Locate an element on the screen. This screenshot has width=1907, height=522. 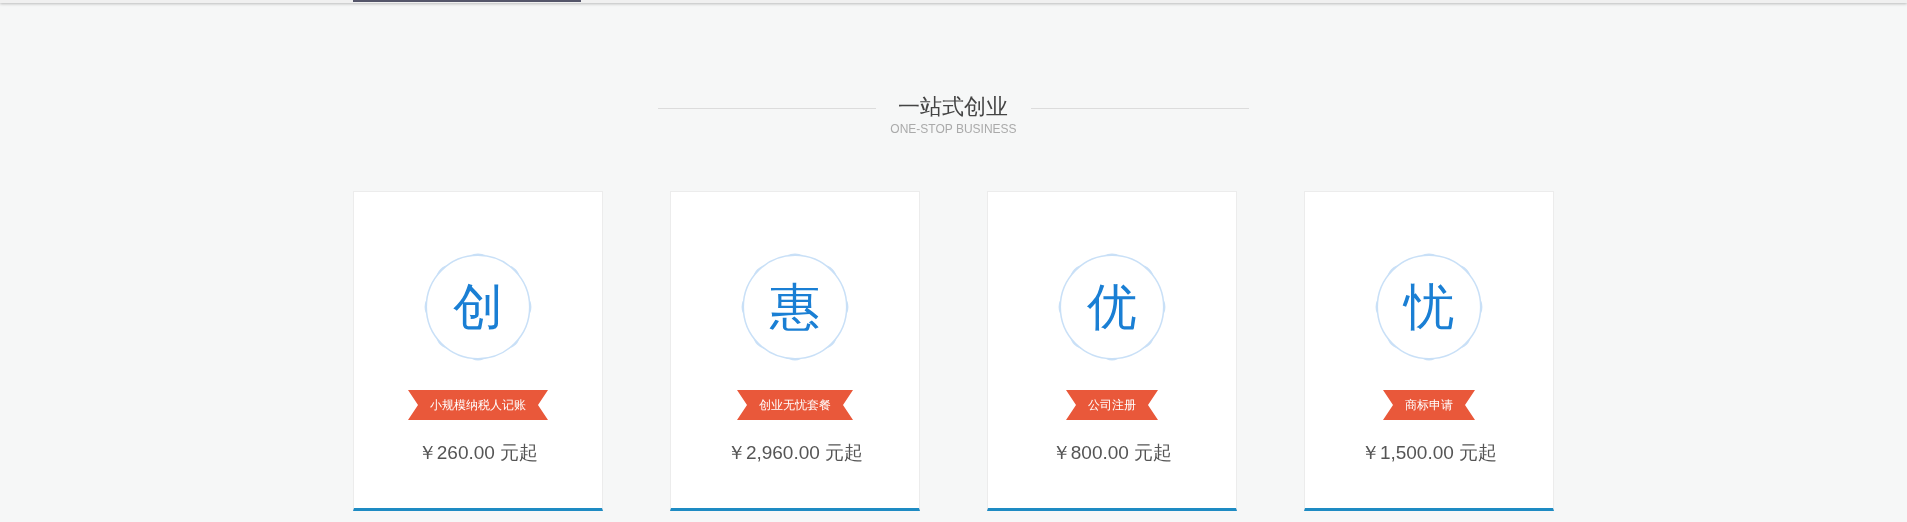
ribbon-tag: 公司注册 is located at coordinates (1112, 405).